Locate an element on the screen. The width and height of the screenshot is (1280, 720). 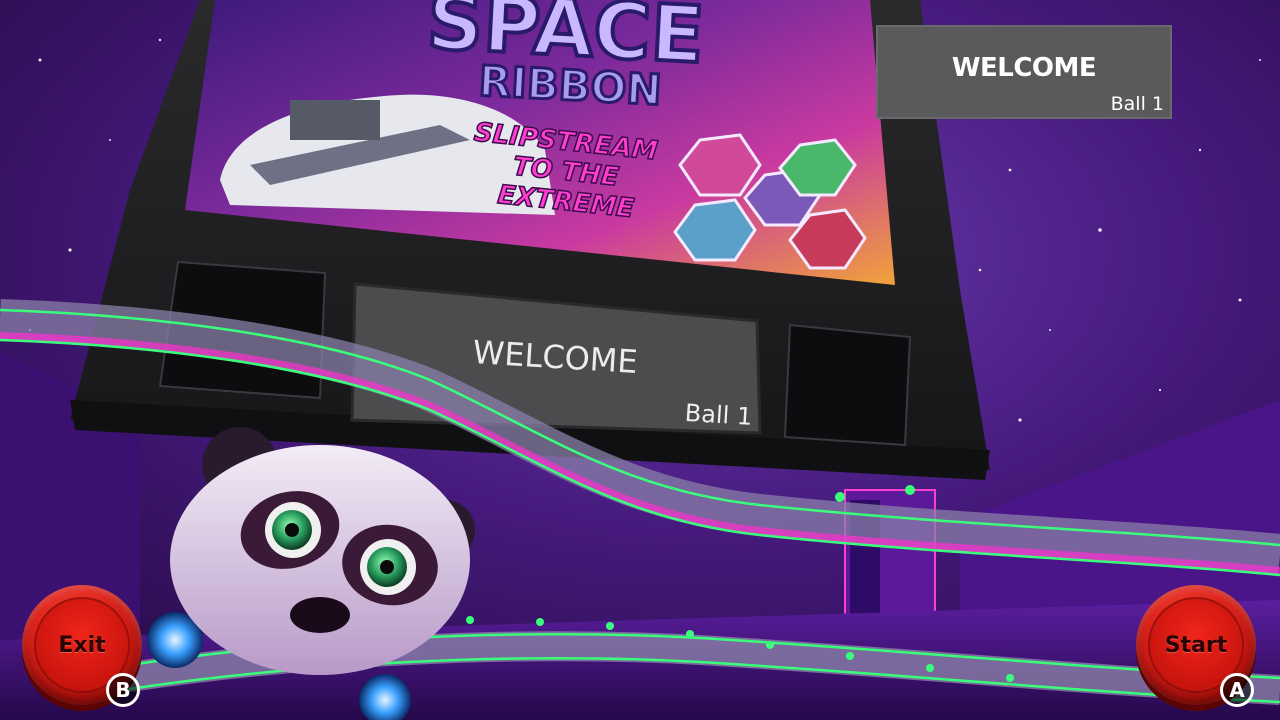
hud-dmd-display: WELCOME Ball 1 is located at coordinates (1024, 72).